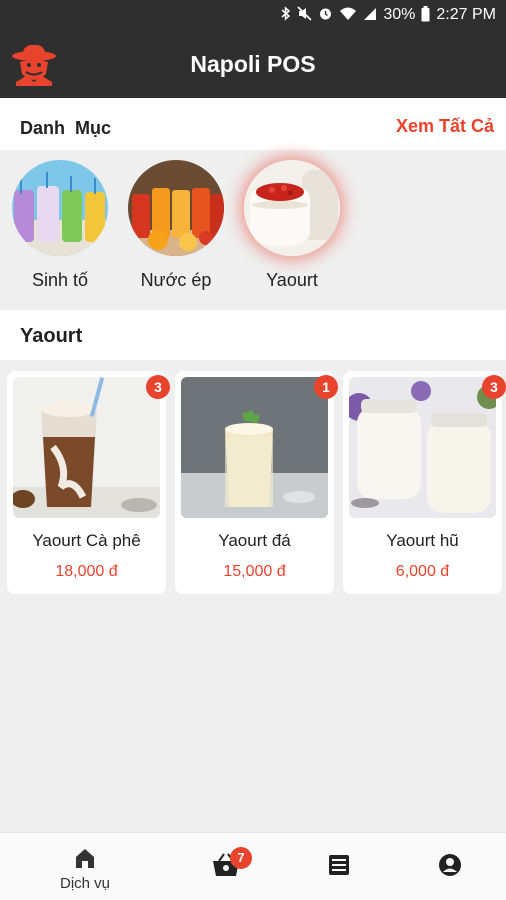 This screenshot has width=506, height=900. I want to click on product-card-yaourt-ca-phe: 3 Yaourt Cà phê 18,000 đ, so click(88, 482).